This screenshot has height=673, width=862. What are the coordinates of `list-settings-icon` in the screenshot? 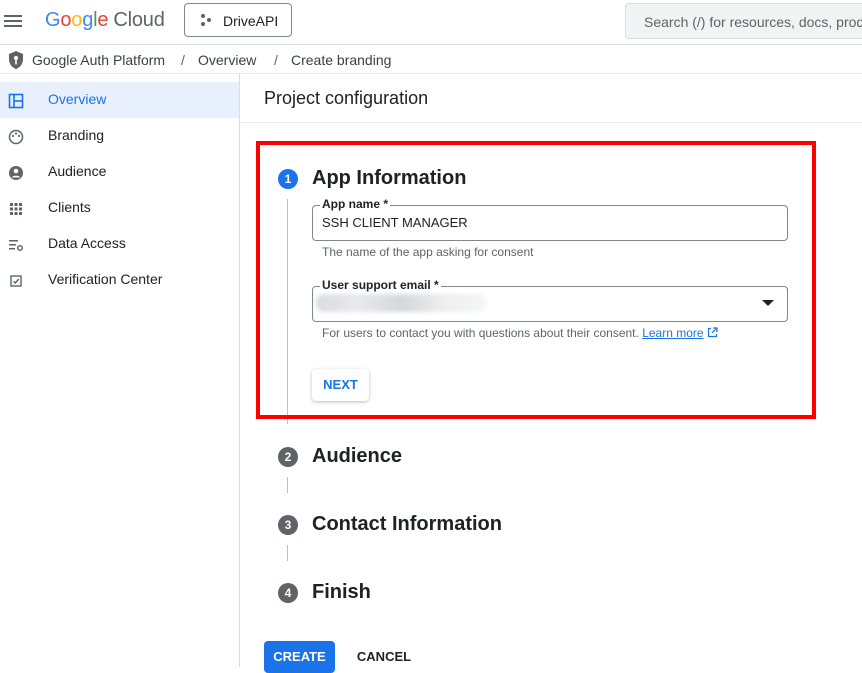 It's located at (16, 245).